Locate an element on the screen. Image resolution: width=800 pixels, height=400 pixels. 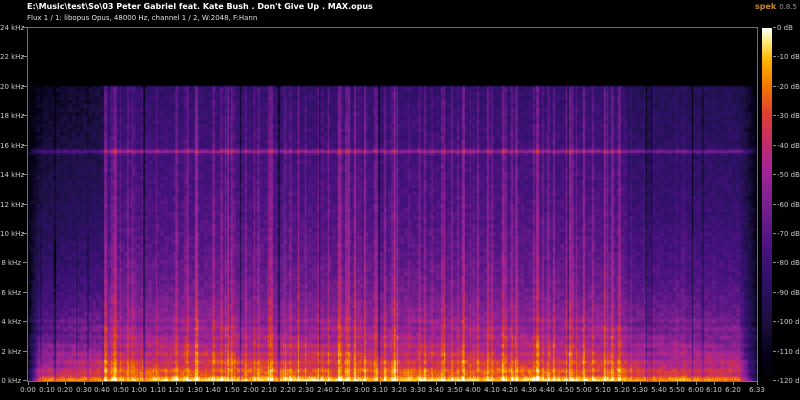
legend-gradient is located at coordinates (767, 204).